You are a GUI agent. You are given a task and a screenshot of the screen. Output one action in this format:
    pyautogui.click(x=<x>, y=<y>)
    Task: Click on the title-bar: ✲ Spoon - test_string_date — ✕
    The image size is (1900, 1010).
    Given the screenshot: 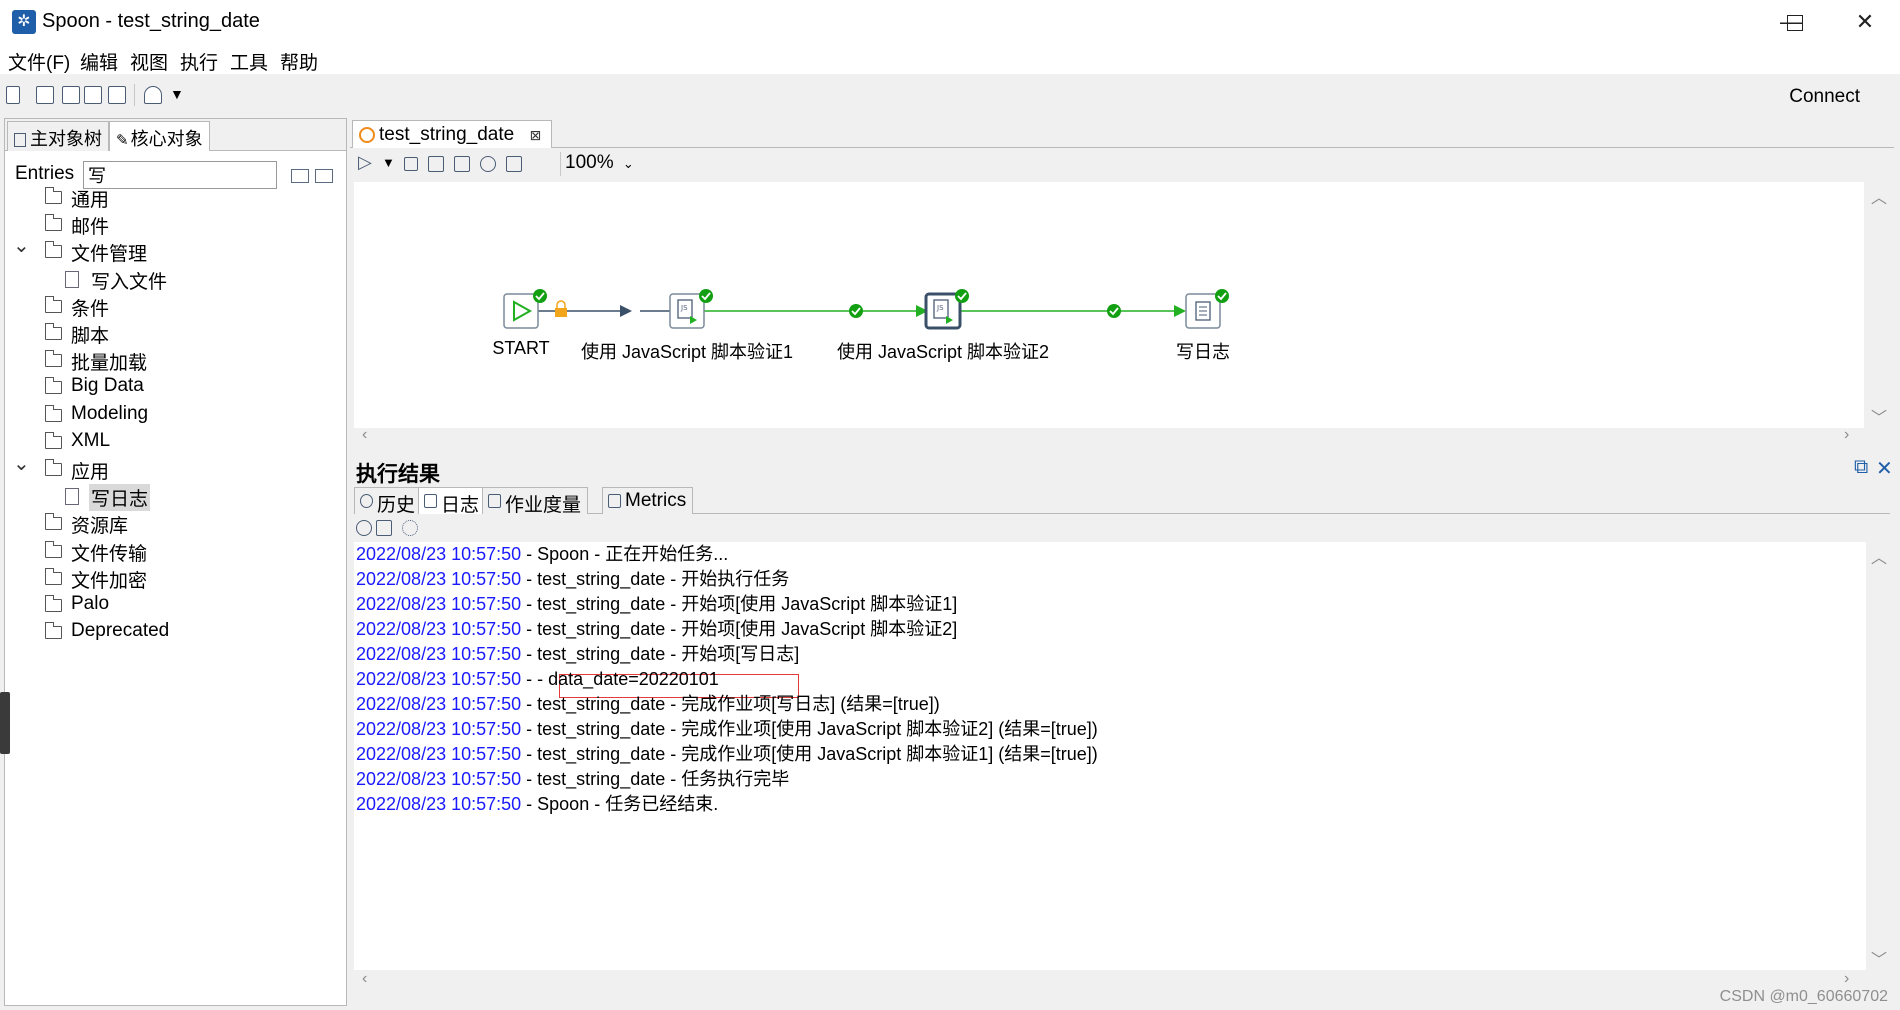 What is the action you would take?
    pyautogui.click(x=950, y=22)
    